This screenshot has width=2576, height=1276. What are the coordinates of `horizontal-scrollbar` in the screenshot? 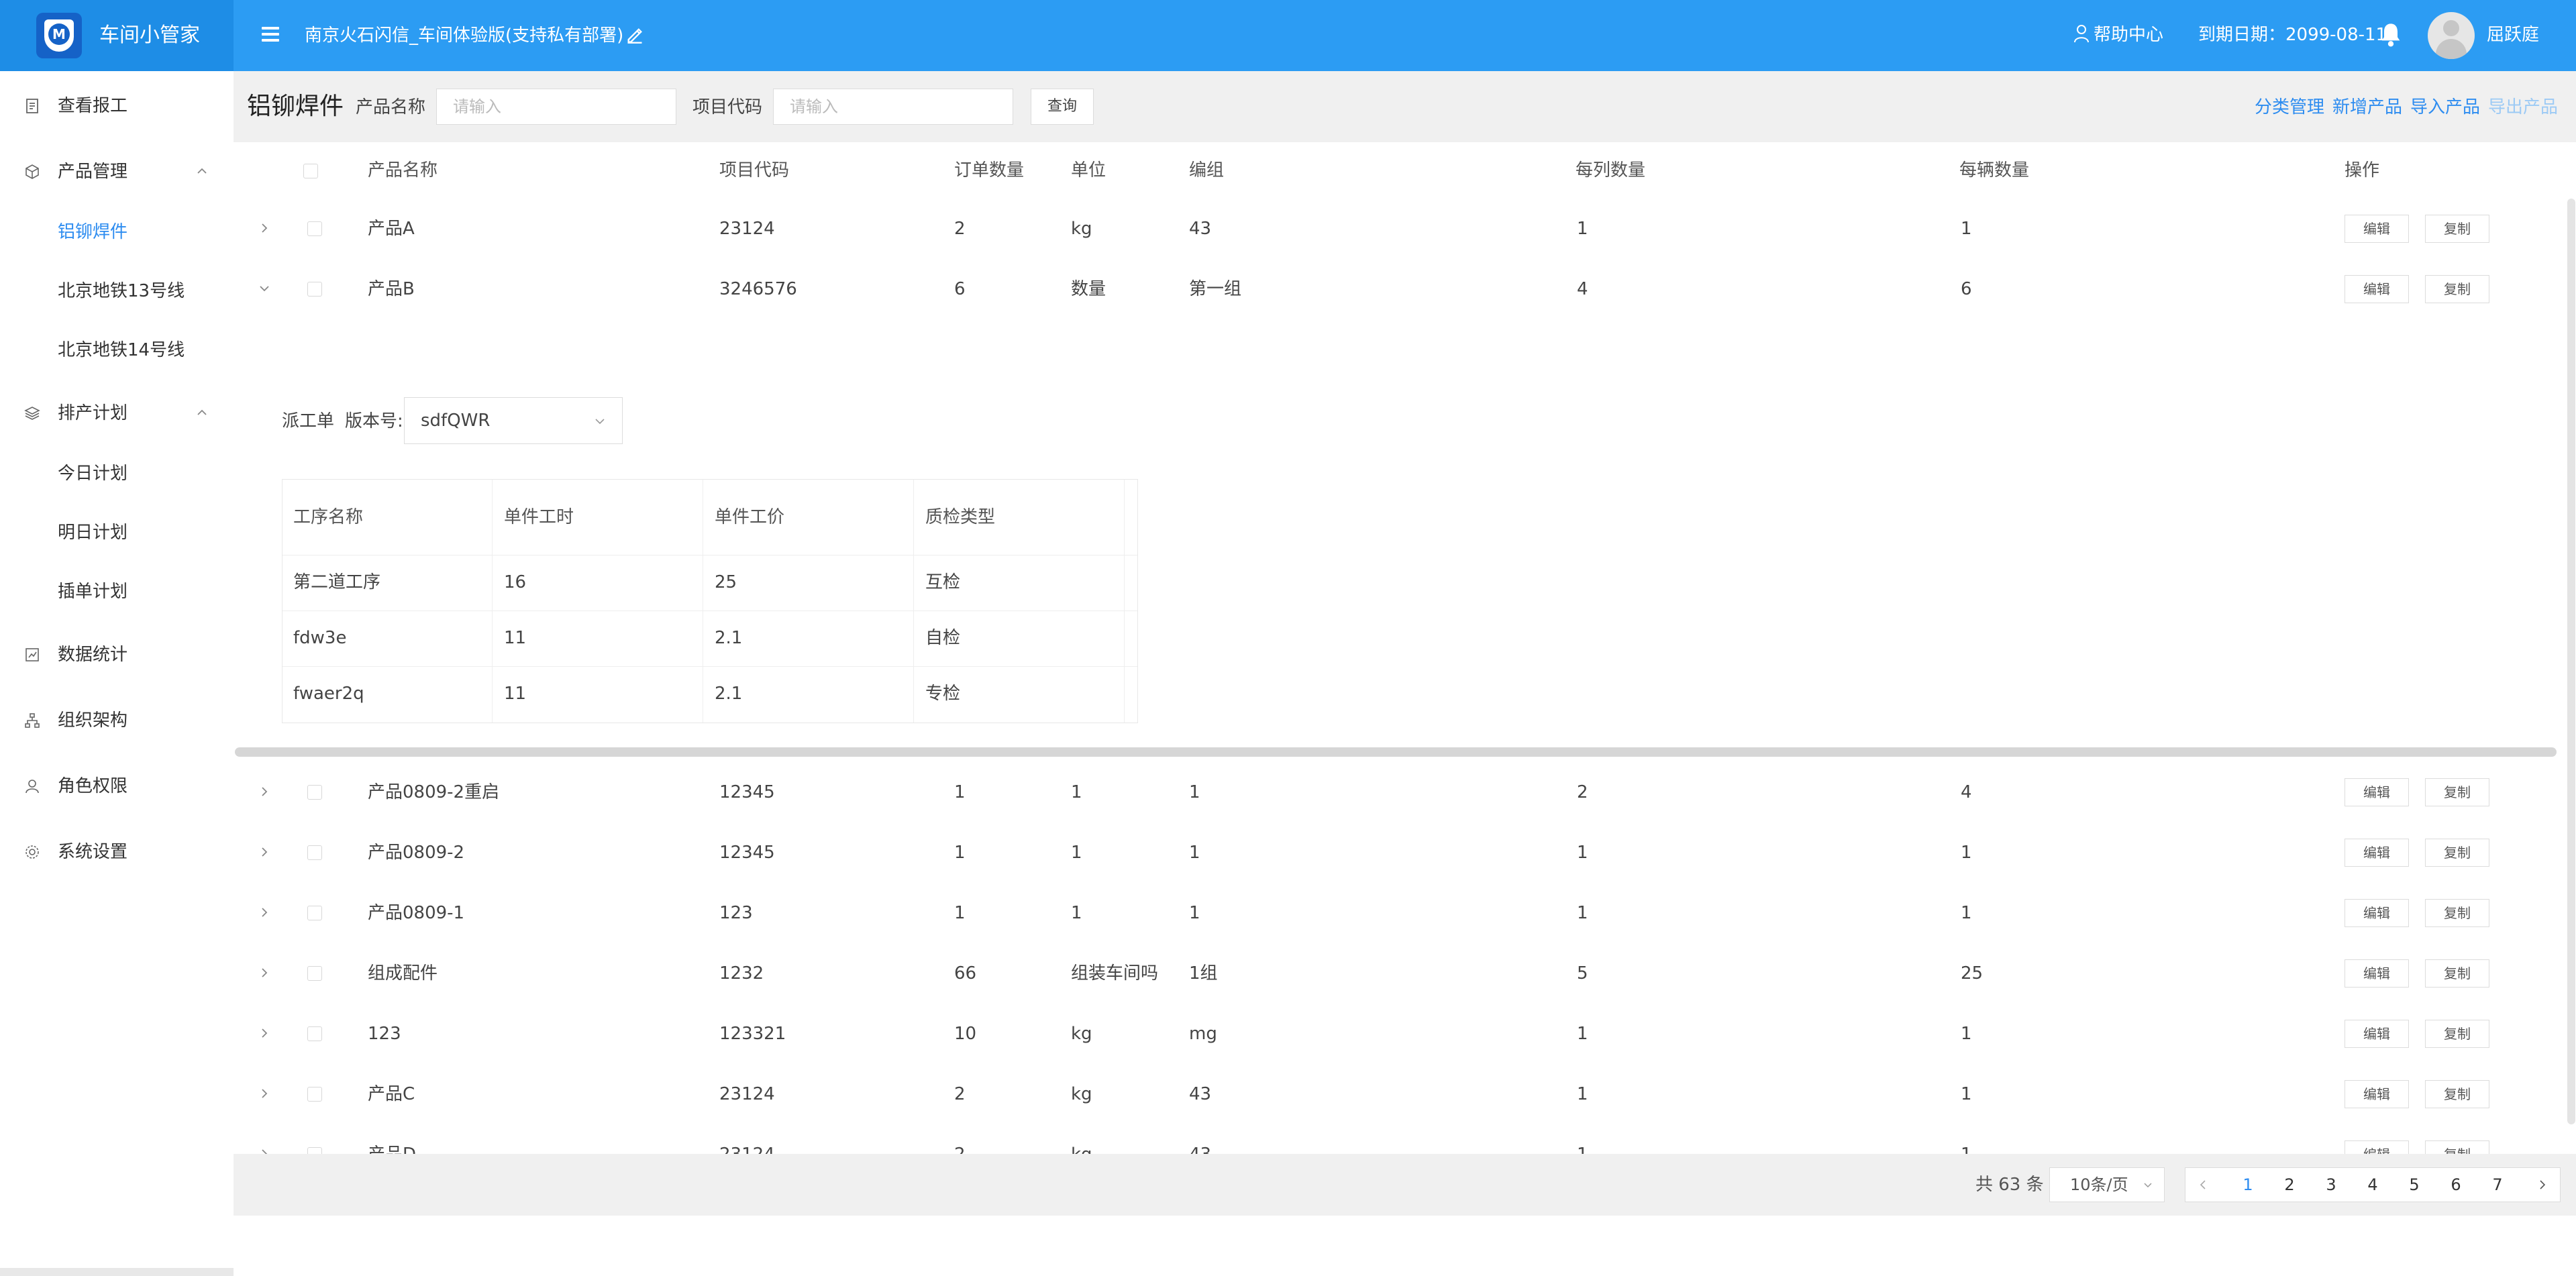 It's located at (1396, 752).